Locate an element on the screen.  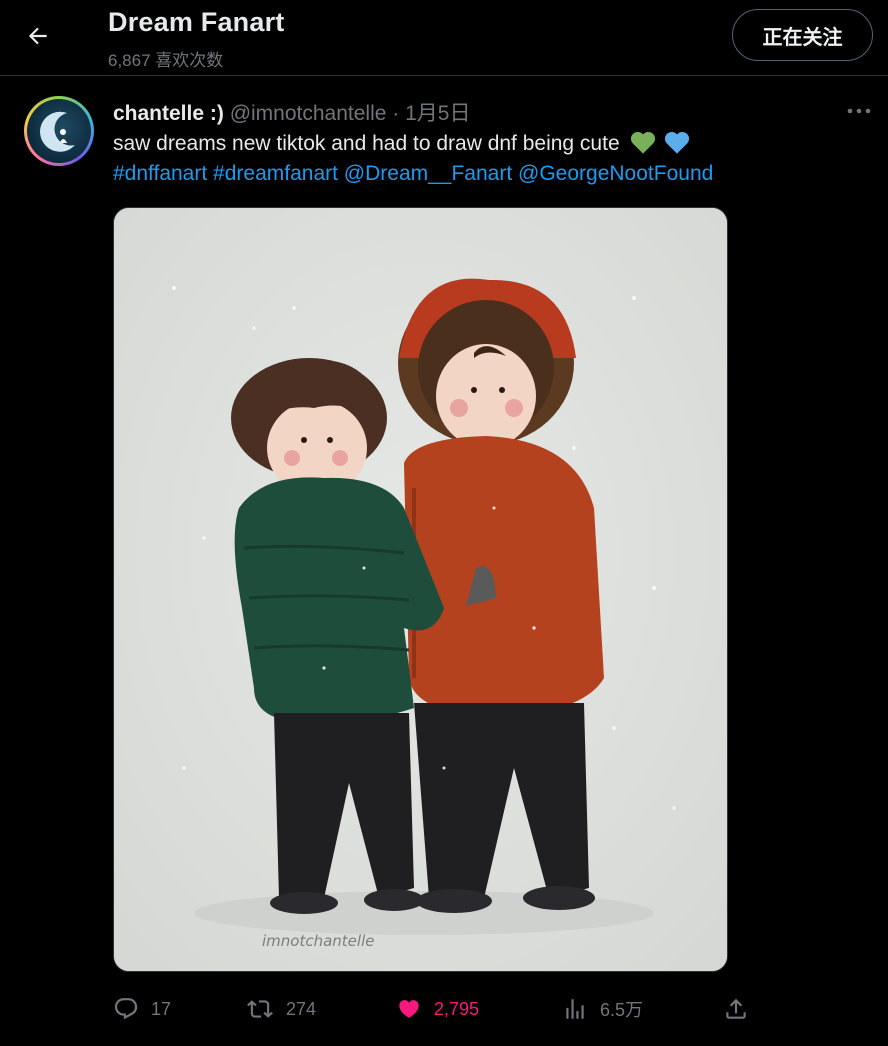
back-button is located at coordinates (38, 36).